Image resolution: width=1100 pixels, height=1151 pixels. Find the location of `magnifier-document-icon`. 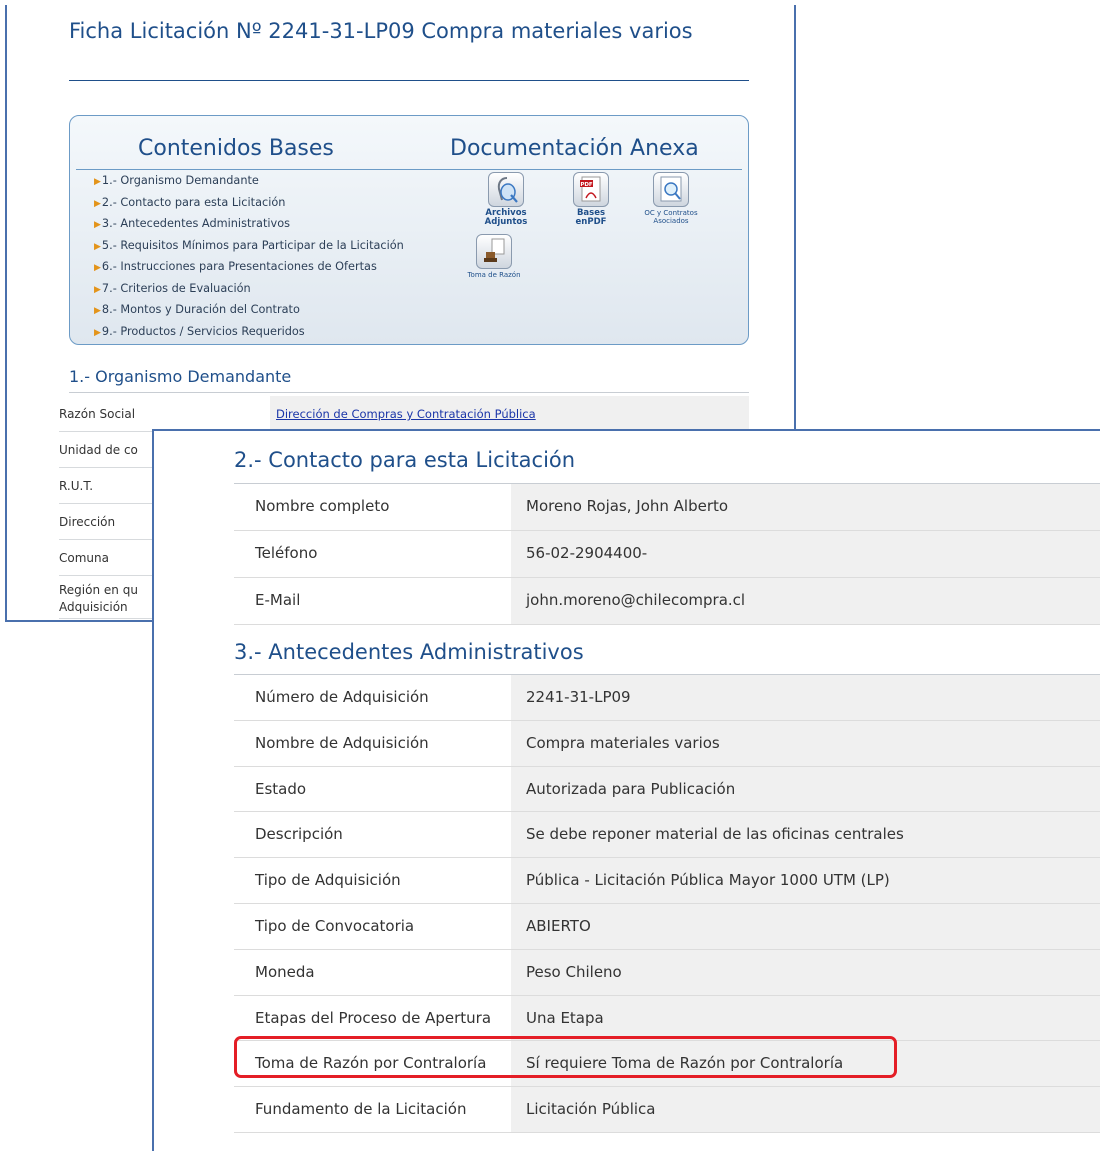

magnifier-document-icon is located at coordinates (671, 189).